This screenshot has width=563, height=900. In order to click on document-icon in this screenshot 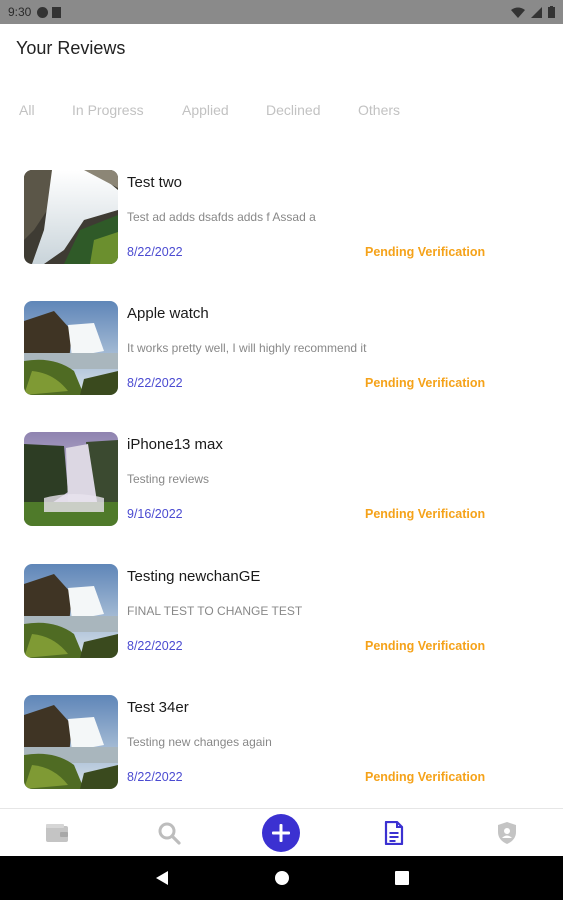, I will do `click(394, 833)`.